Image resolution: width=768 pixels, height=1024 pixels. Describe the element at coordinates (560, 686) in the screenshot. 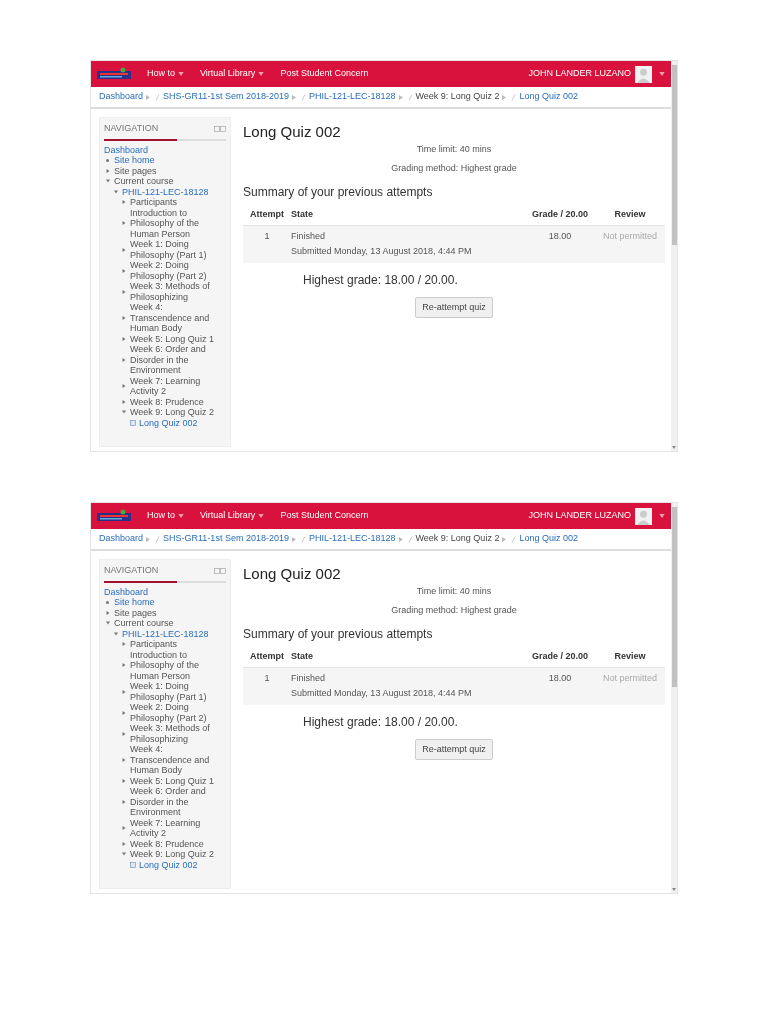

I see `table-cell: 18.00` at that location.